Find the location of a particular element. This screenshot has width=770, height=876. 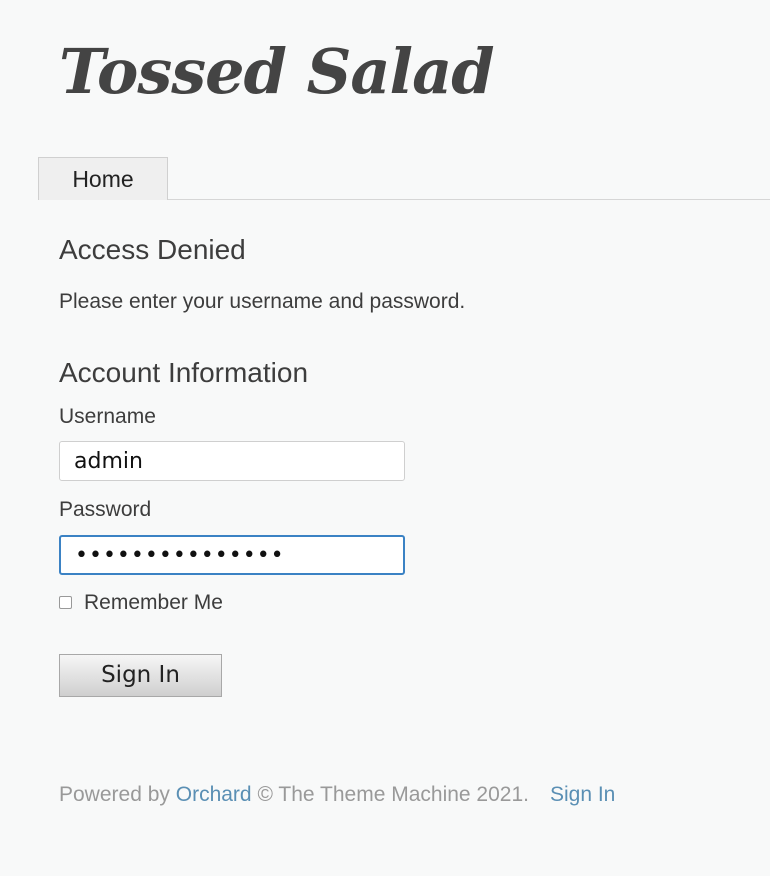

password-label: Password is located at coordinates (105, 509).